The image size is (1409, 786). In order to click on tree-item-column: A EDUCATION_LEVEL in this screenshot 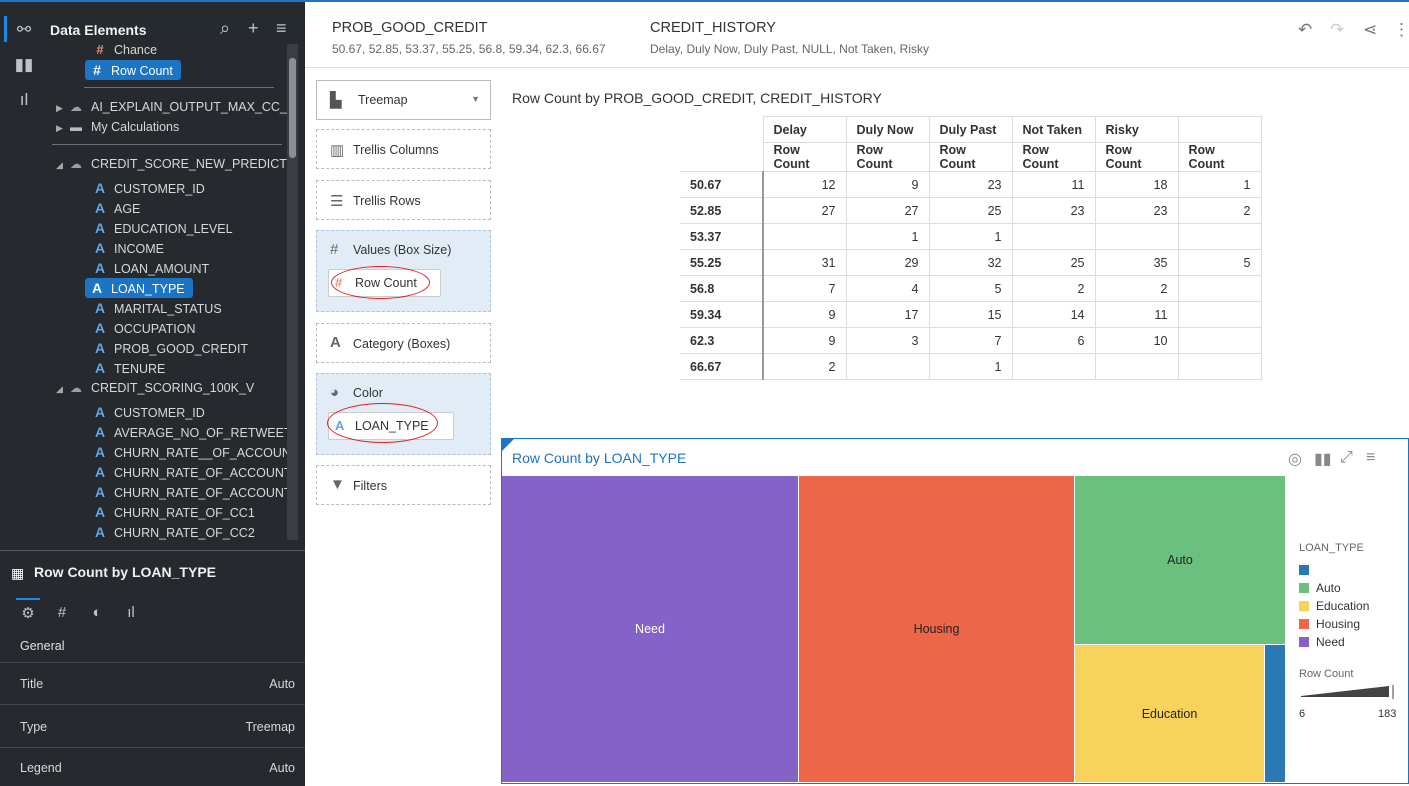, I will do `click(162, 228)`.